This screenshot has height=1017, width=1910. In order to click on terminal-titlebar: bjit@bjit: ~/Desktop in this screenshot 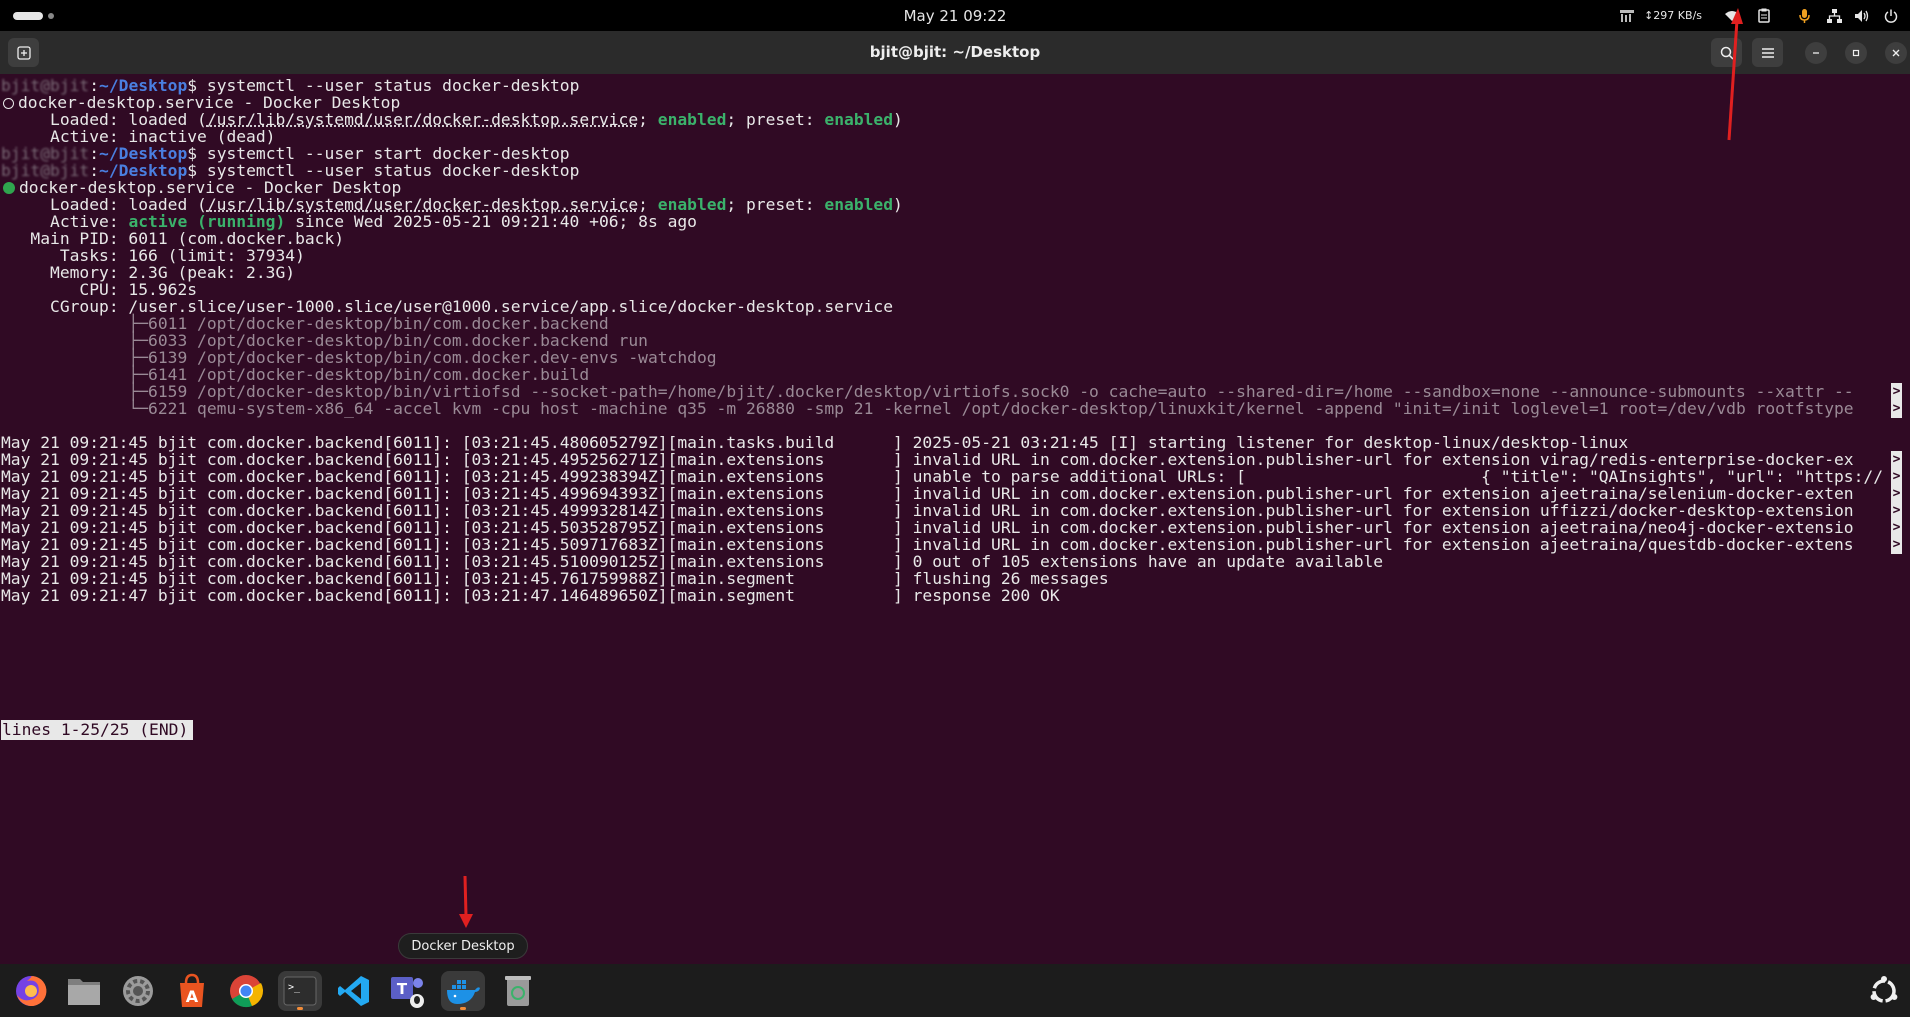, I will do `click(955, 52)`.